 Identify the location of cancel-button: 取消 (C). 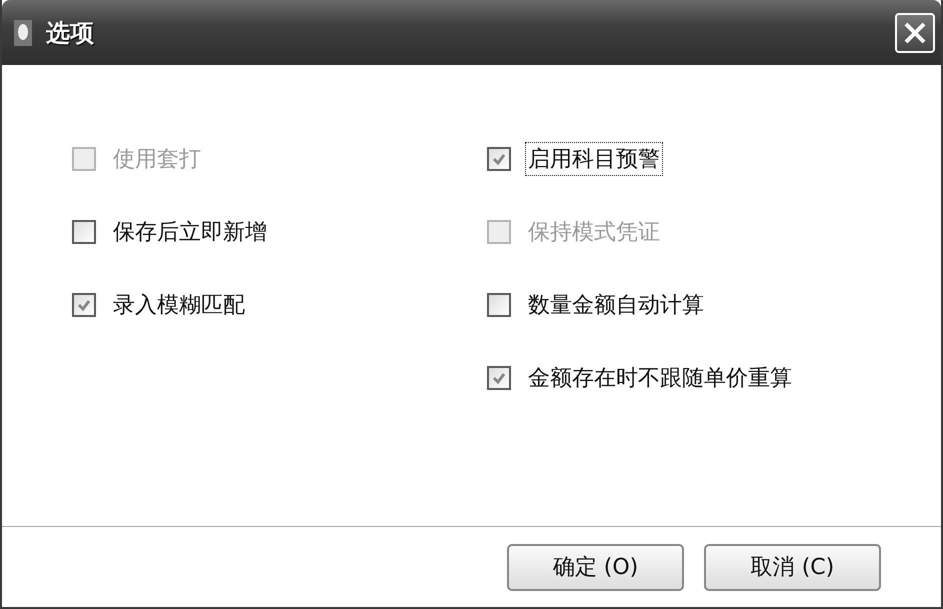
(792, 567).